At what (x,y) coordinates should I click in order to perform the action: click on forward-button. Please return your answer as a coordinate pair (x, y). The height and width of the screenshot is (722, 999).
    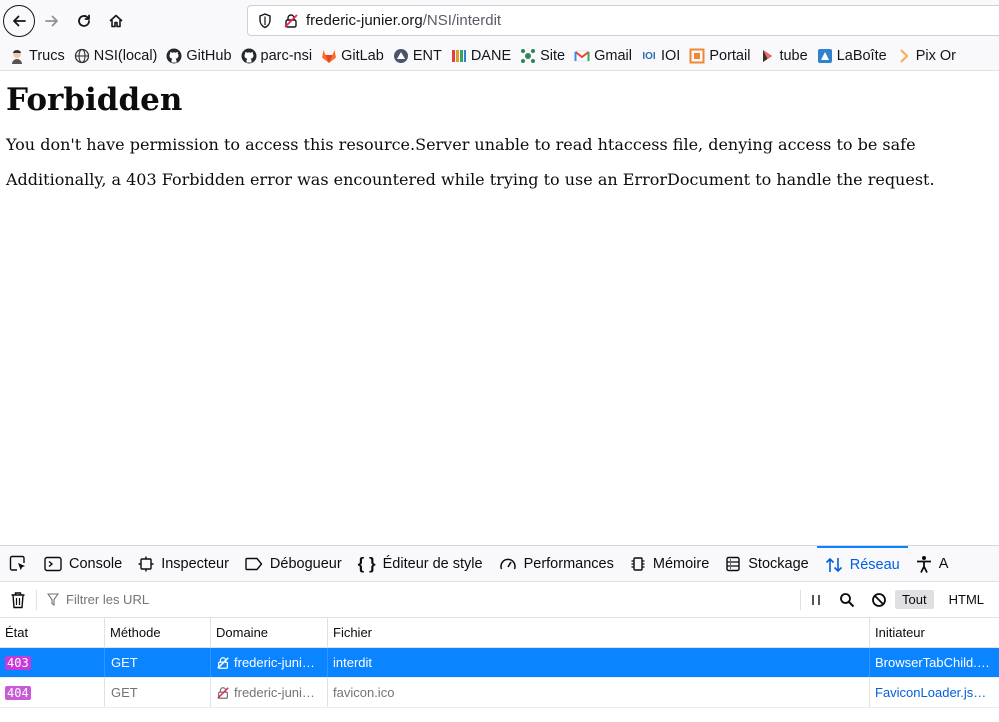
    Looking at the image, I should click on (52, 21).